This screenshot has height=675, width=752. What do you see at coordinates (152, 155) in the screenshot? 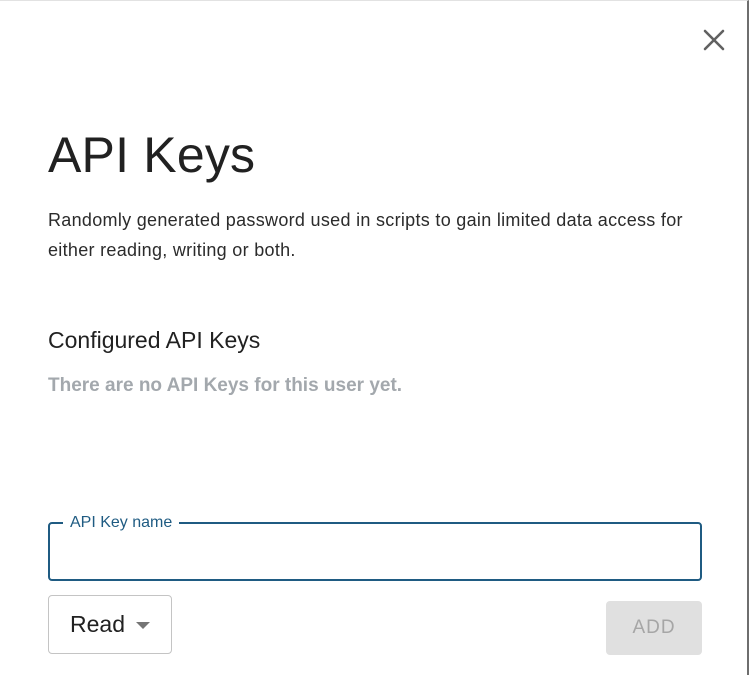
I see `page-title: API Keys` at bounding box center [152, 155].